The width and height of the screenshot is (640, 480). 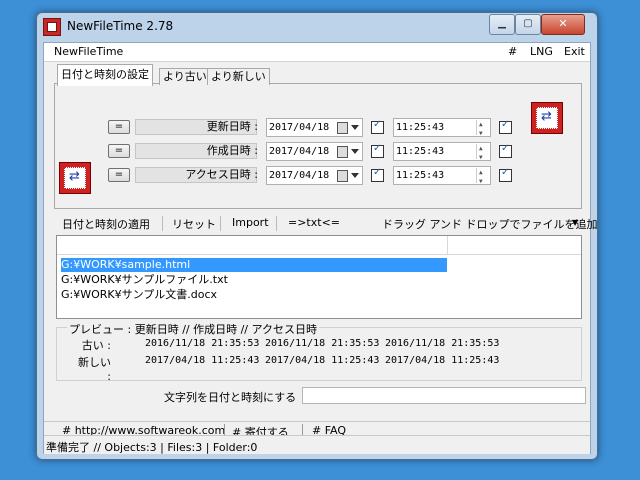 What do you see at coordinates (574, 51) in the screenshot?
I see `menu-exit: Exit` at bounding box center [574, 51].